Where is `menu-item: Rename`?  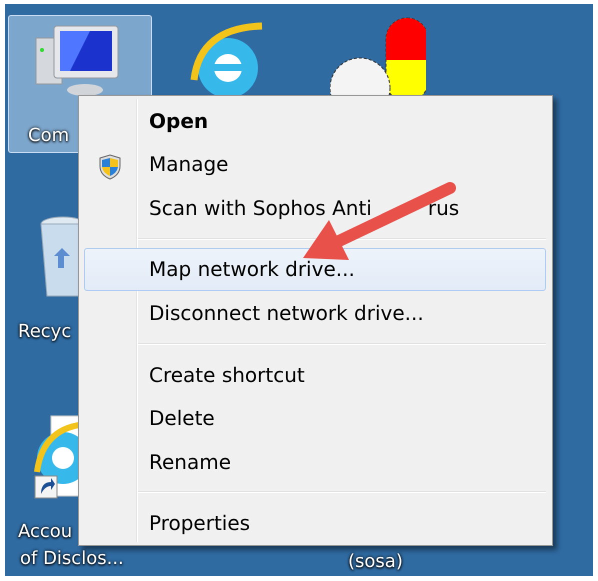 menu-item: Rename is located at coordinates (315, 462).